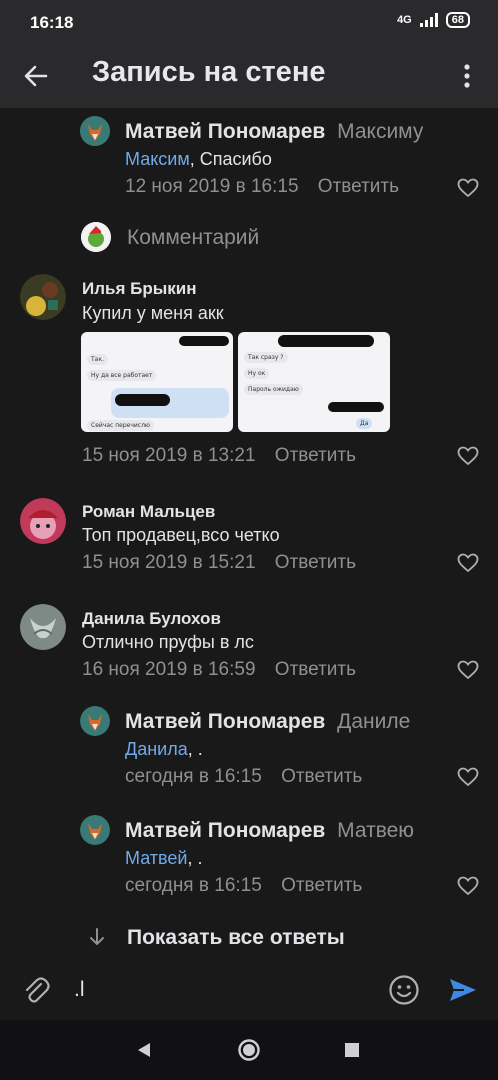 The width and height of the screenshot is (498, 1080). What do you see at coordinates (168, 642) in the screenshot?
I see `comment-text: Отлично пруфы в лс` at bounding box center [168, 642].